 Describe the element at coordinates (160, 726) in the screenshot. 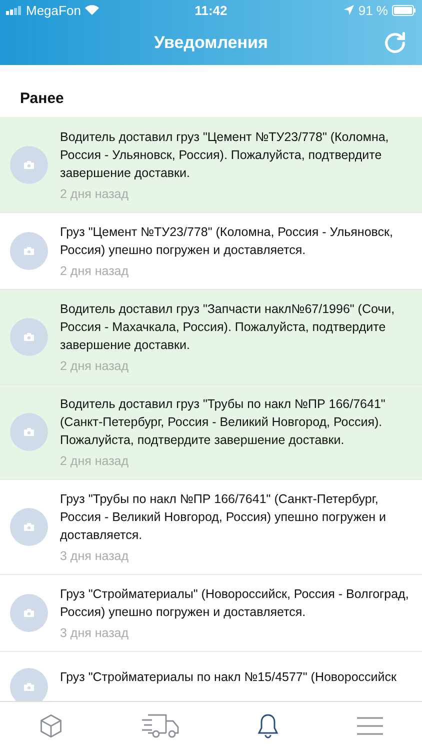

I see `truck-icon` at that location.